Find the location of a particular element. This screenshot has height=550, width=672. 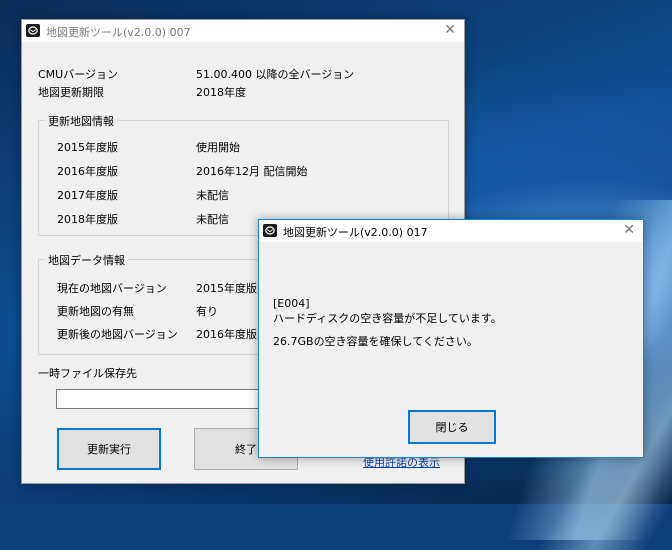

row-label: 更新地図の有無 is located at coordinates (95, 311).